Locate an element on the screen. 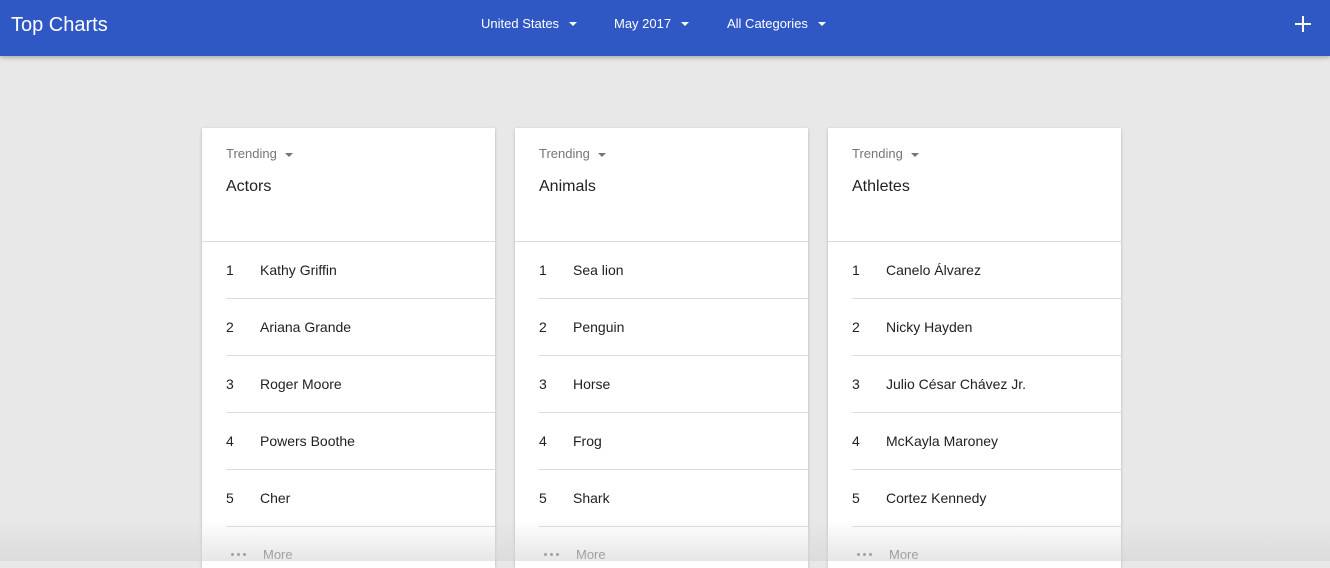  card-title: Athletes is located at coordinates (881, 186).